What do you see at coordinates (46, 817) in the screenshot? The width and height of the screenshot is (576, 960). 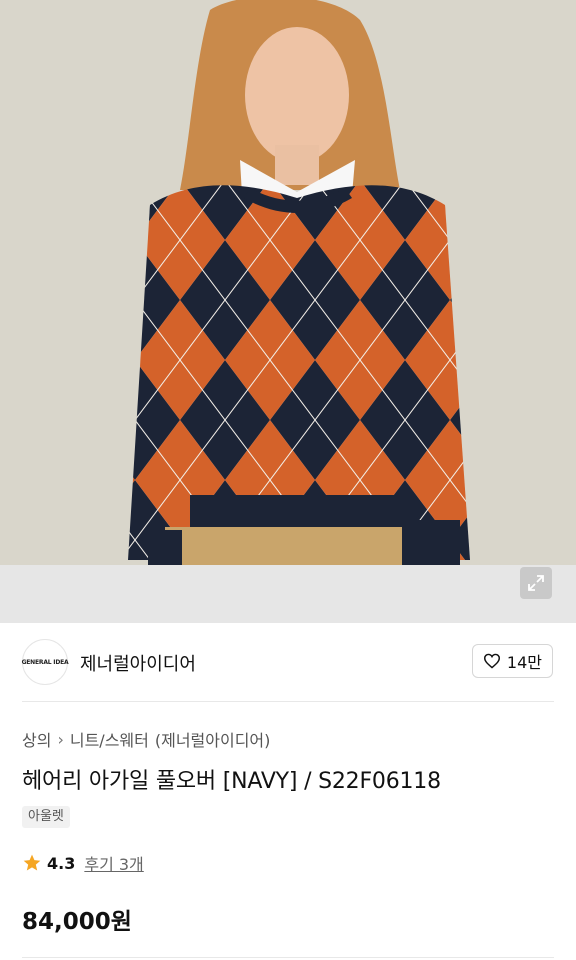 I see `outlet-badge: 아울렛` at bounding box center [46, 817].